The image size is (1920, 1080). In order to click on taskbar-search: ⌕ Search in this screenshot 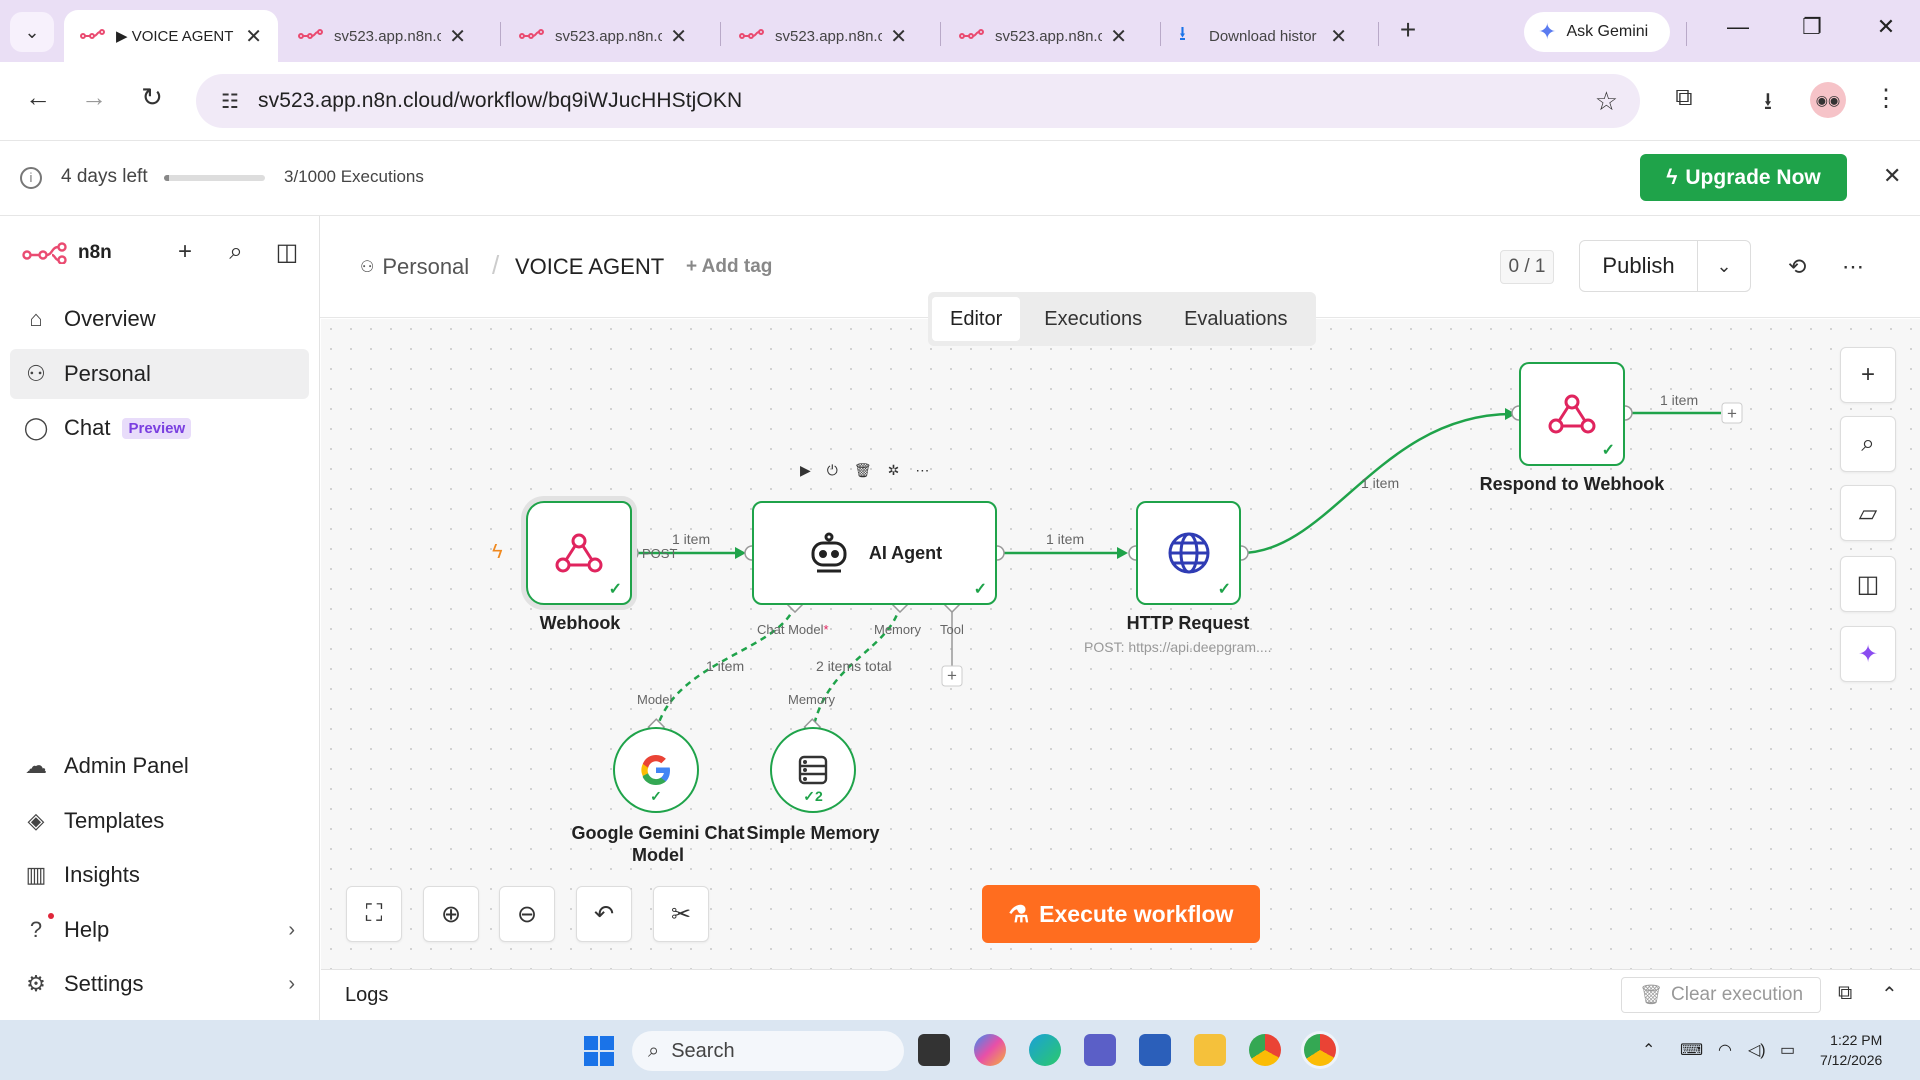, I will do `click(768, 1051)`.